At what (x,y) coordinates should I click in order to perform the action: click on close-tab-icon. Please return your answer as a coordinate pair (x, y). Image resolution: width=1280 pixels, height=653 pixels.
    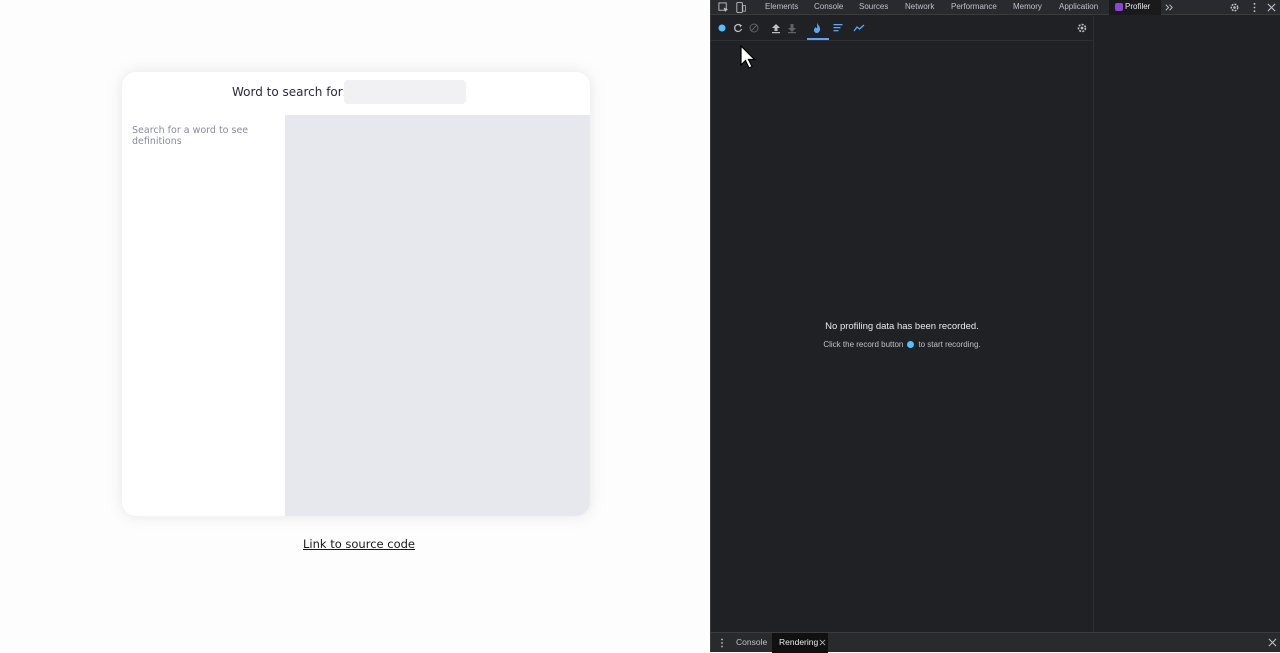
    Looking at the image, I should click on (822, 642).